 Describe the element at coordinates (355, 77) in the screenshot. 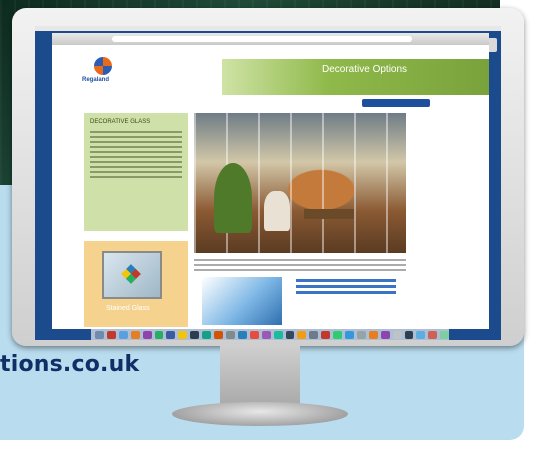

I see `header-banner: Decorative Options` at that location.